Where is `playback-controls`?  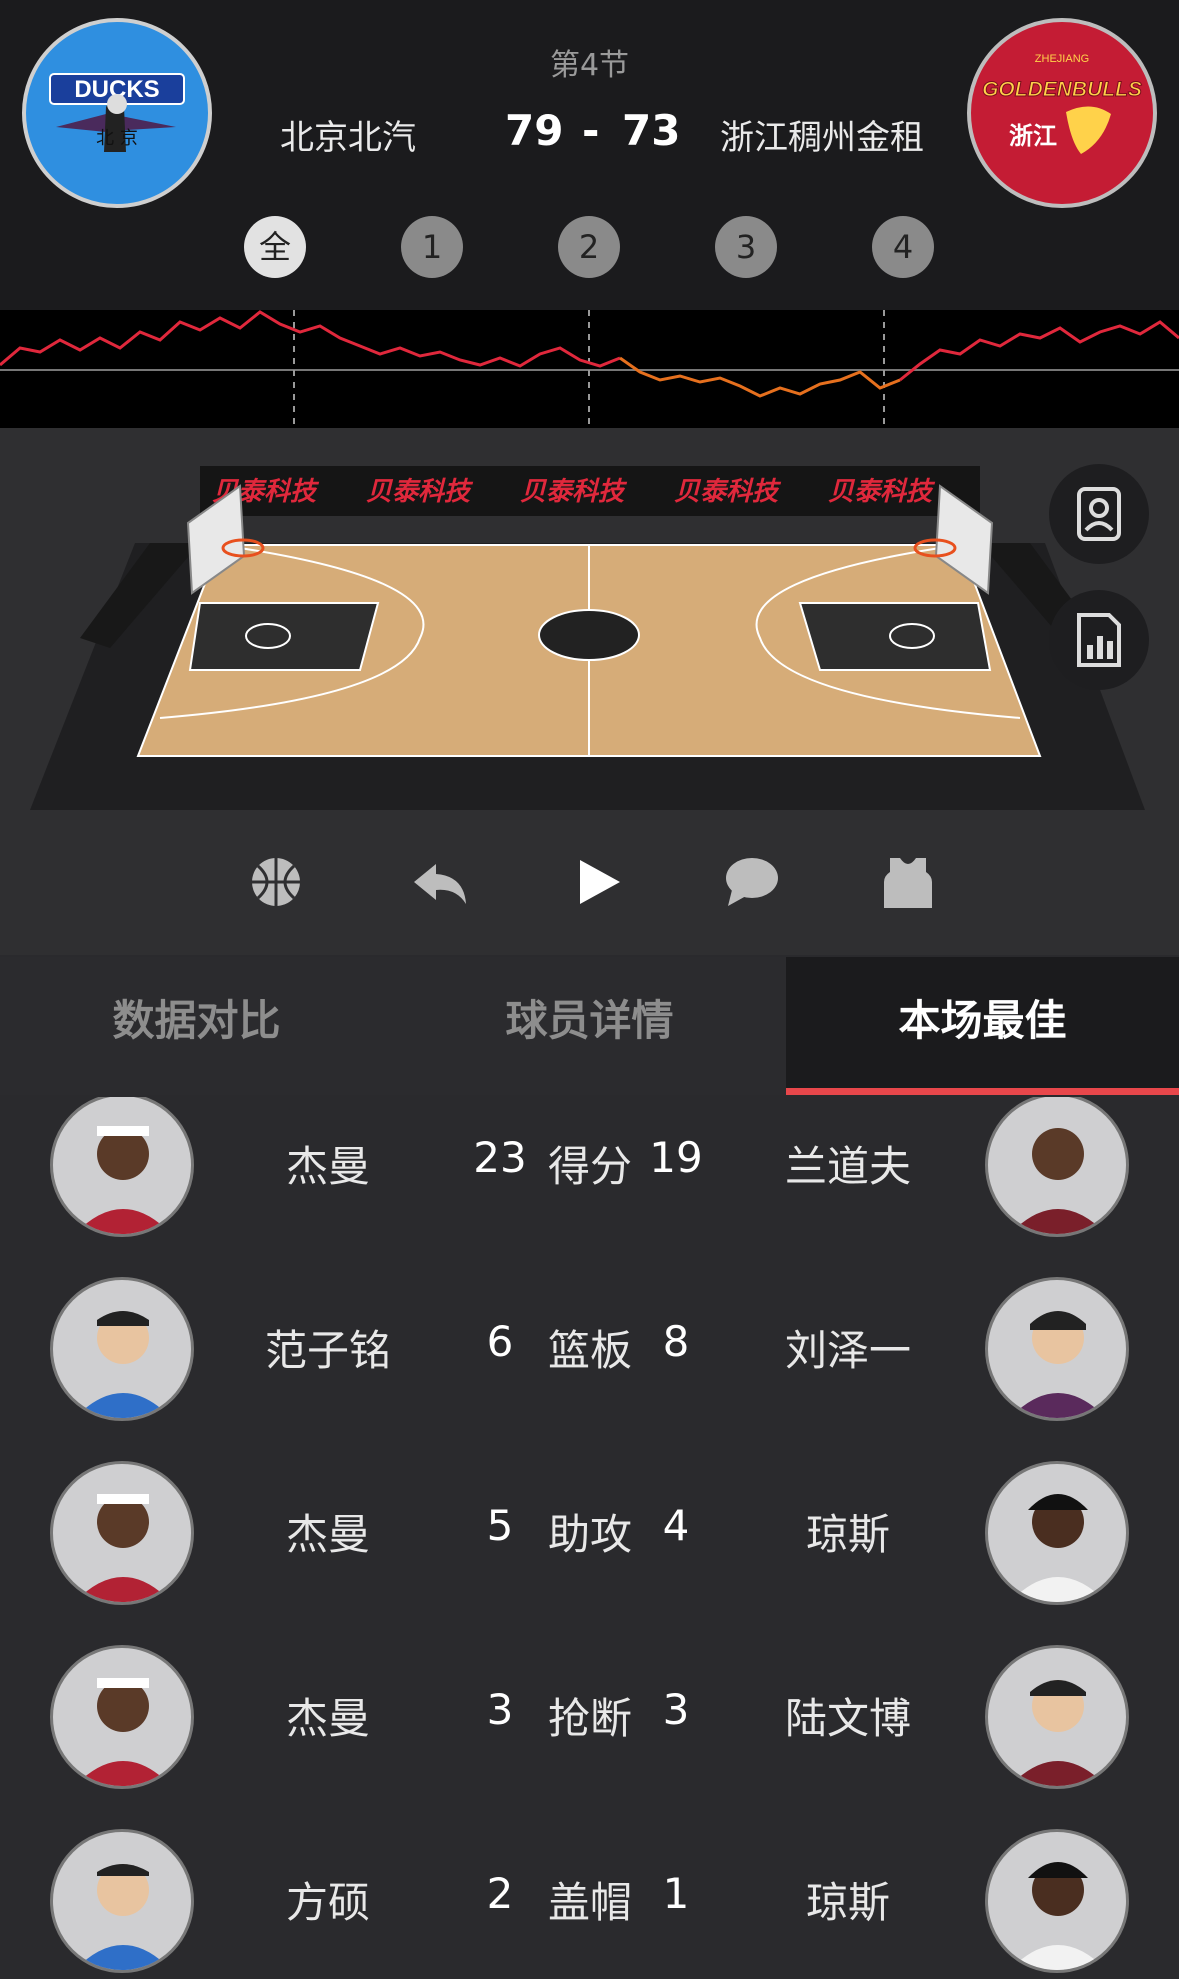 playback-controls is located at coordinates (589, 885).